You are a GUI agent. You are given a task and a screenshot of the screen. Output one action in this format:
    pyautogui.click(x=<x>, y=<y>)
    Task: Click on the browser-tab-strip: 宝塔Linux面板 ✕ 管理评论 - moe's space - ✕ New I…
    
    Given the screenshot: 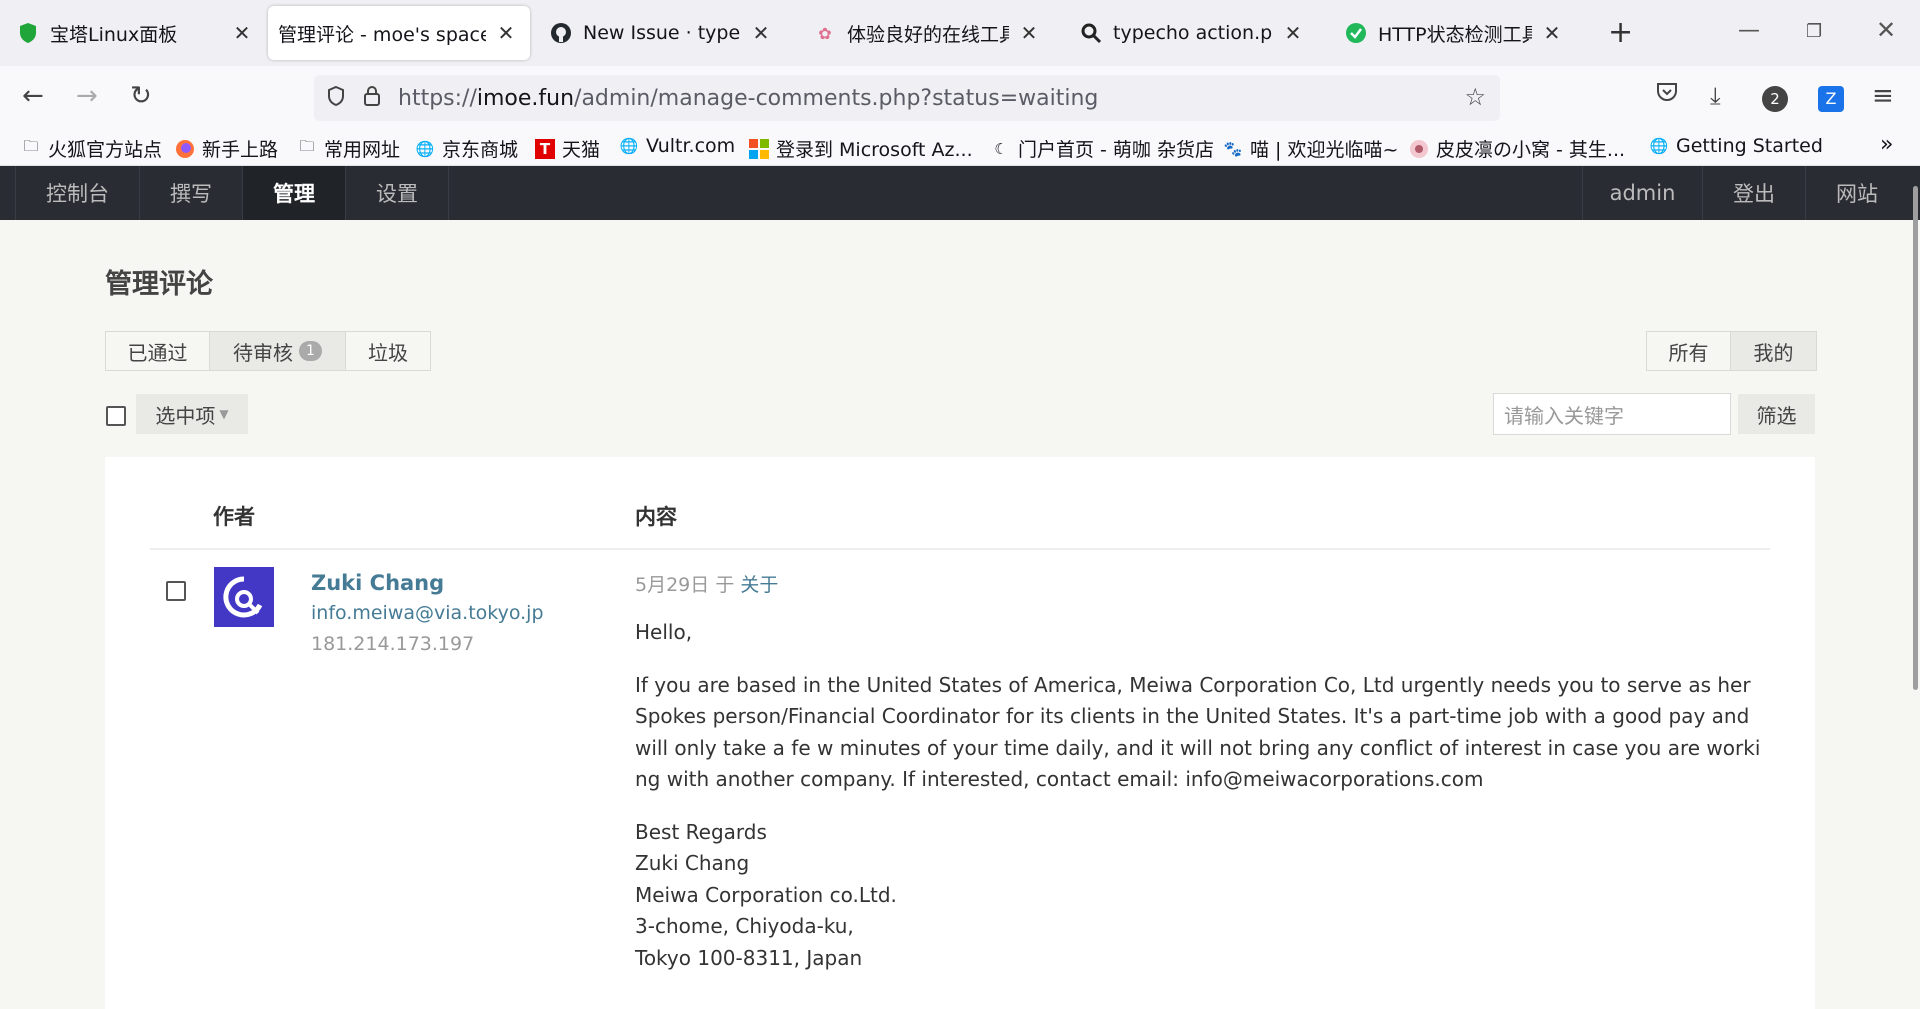 What is the action you would take?
    pyautogui.click(x=960, y=33)
    